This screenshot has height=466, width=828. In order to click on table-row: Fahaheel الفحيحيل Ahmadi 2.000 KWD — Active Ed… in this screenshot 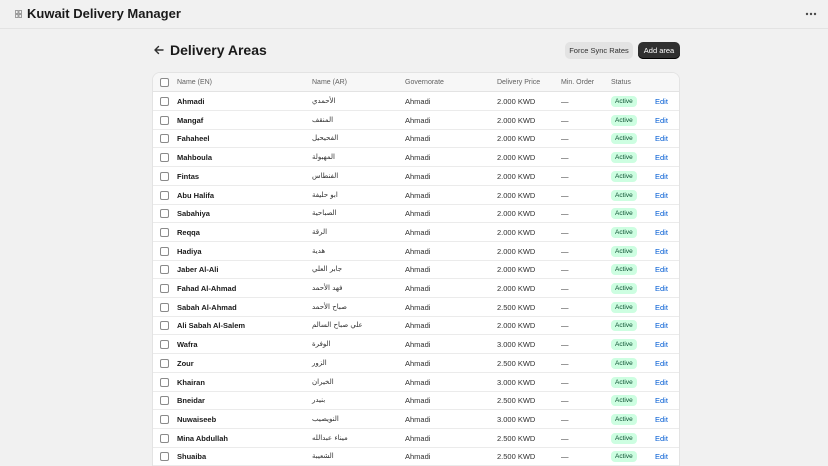, I will do `click(416, 139)`.